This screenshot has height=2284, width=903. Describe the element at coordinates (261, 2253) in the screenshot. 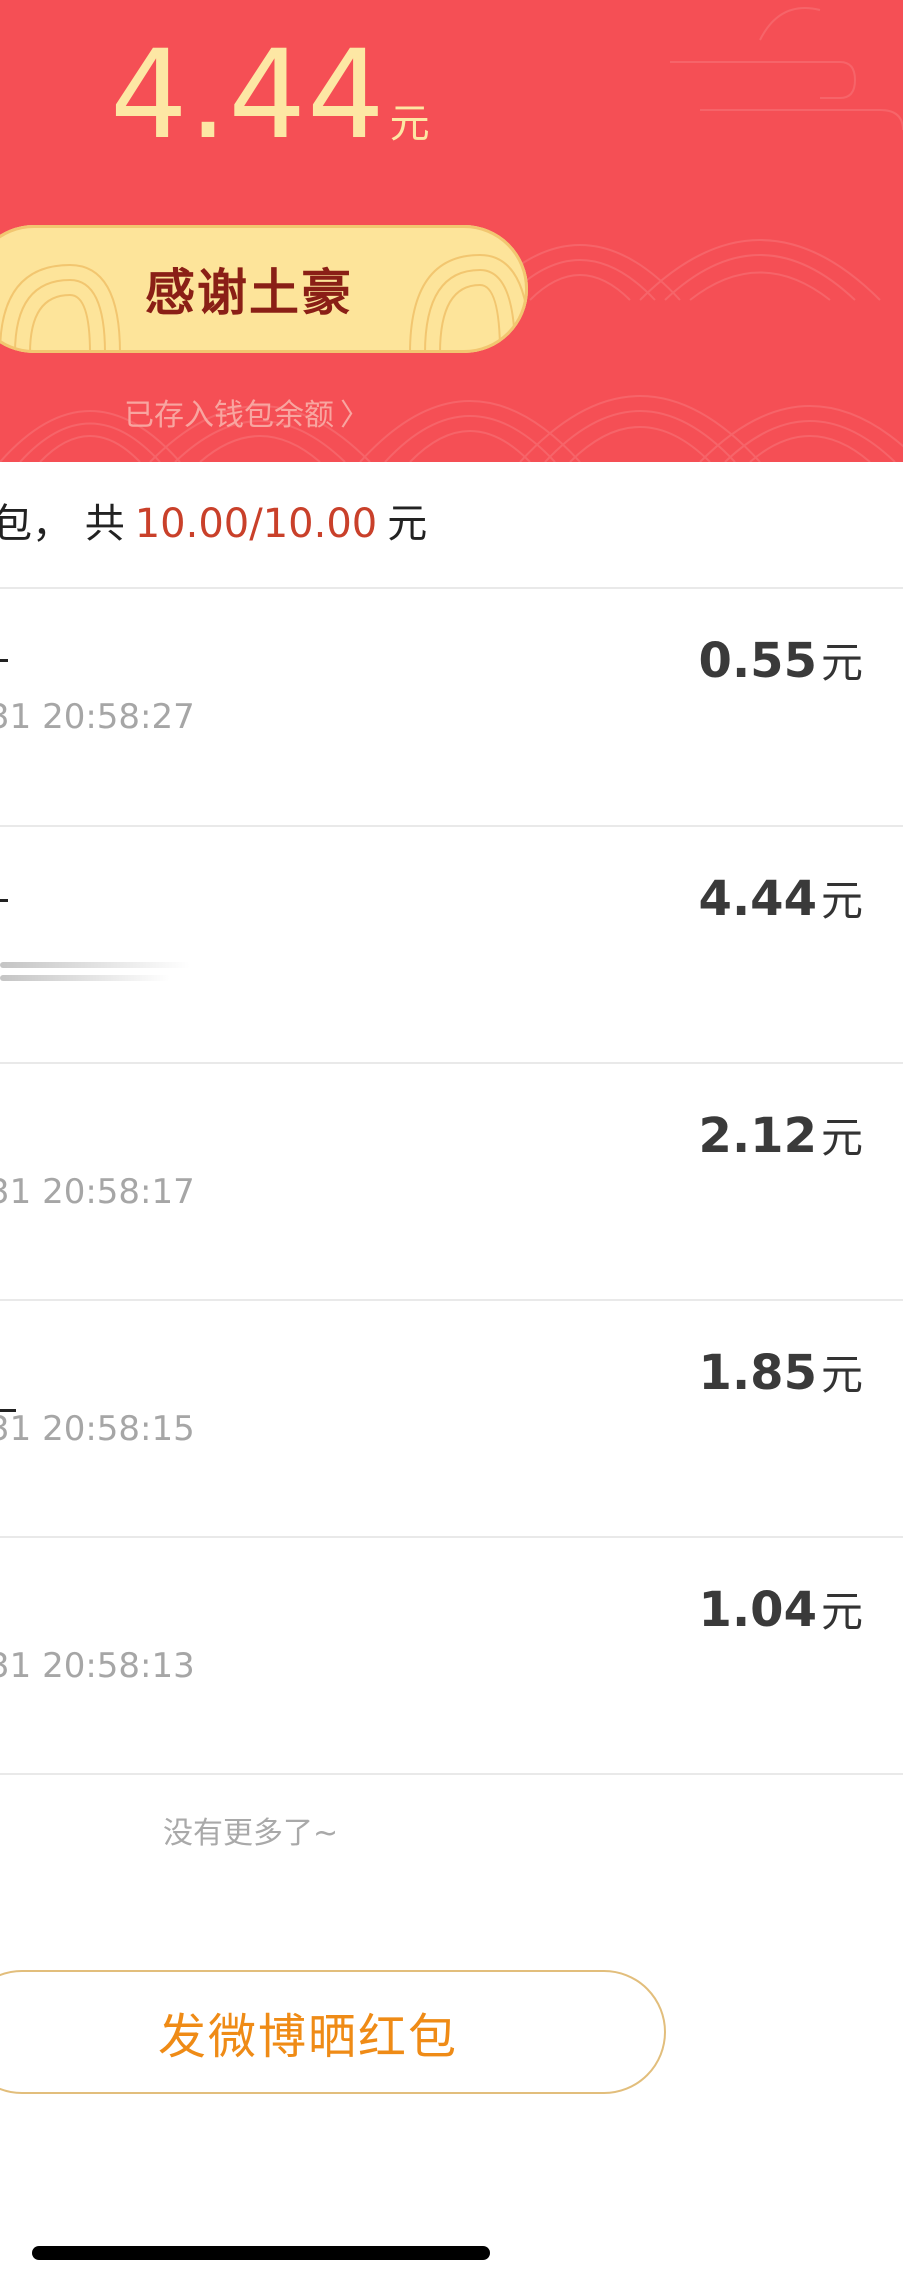

I see `home-indicator` at that location.